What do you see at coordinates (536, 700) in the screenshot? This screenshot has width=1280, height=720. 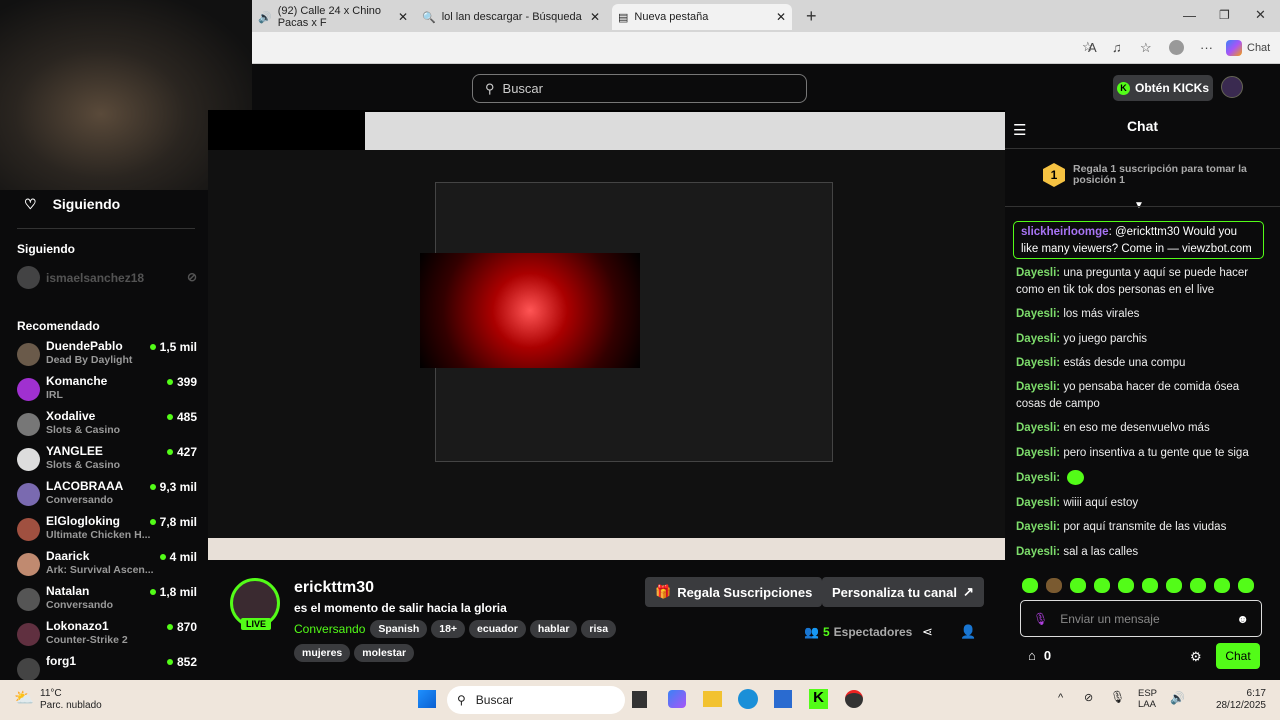 I see `taskbar-search: ⚲ Buscar` at bounding box center [536, 700].